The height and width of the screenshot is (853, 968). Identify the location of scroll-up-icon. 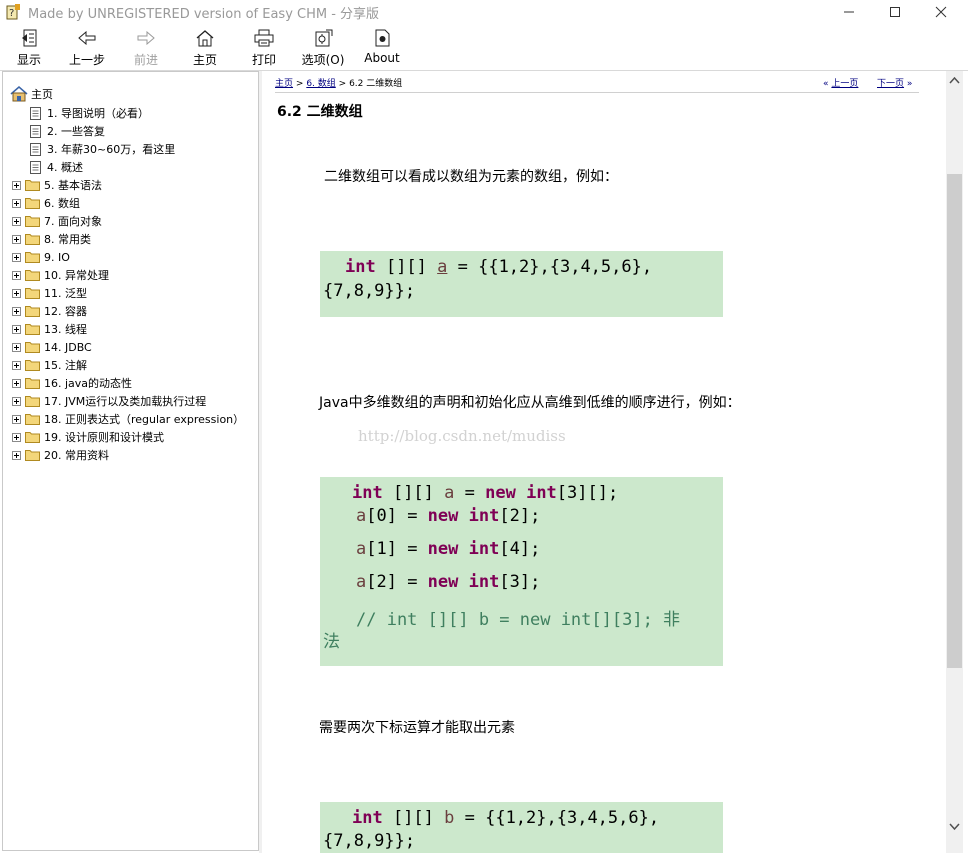
(954, 80).